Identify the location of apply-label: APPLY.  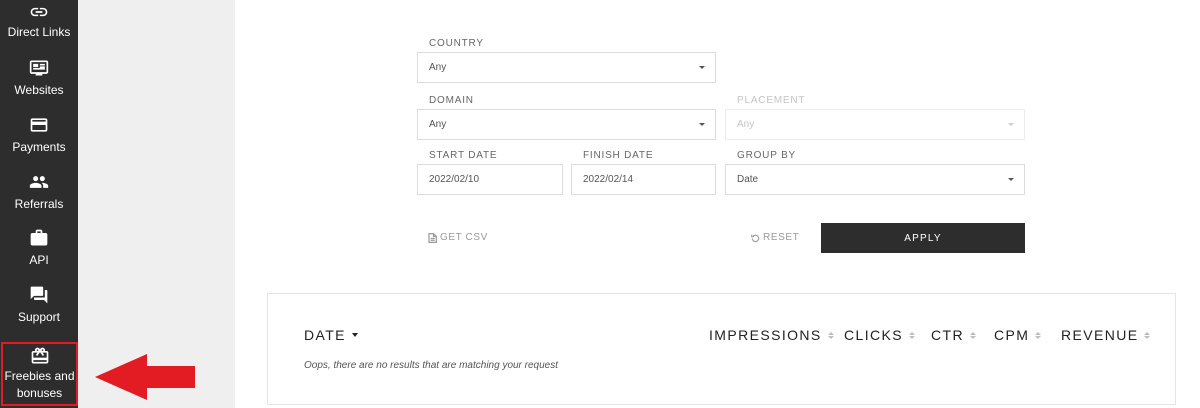
(923, 238).